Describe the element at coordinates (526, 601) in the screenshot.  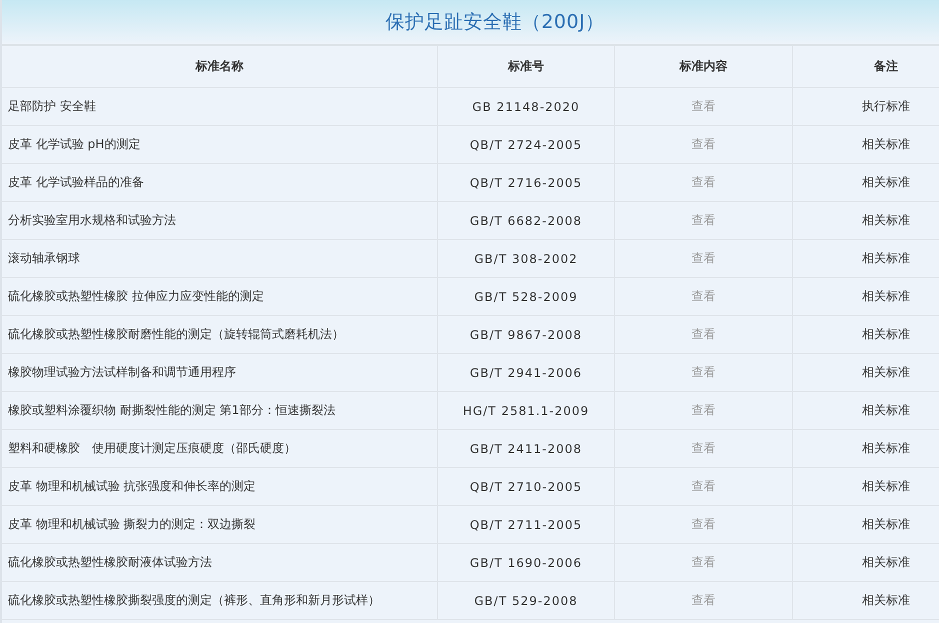
I see `standard-number: GB/T 529-2008` at that location.